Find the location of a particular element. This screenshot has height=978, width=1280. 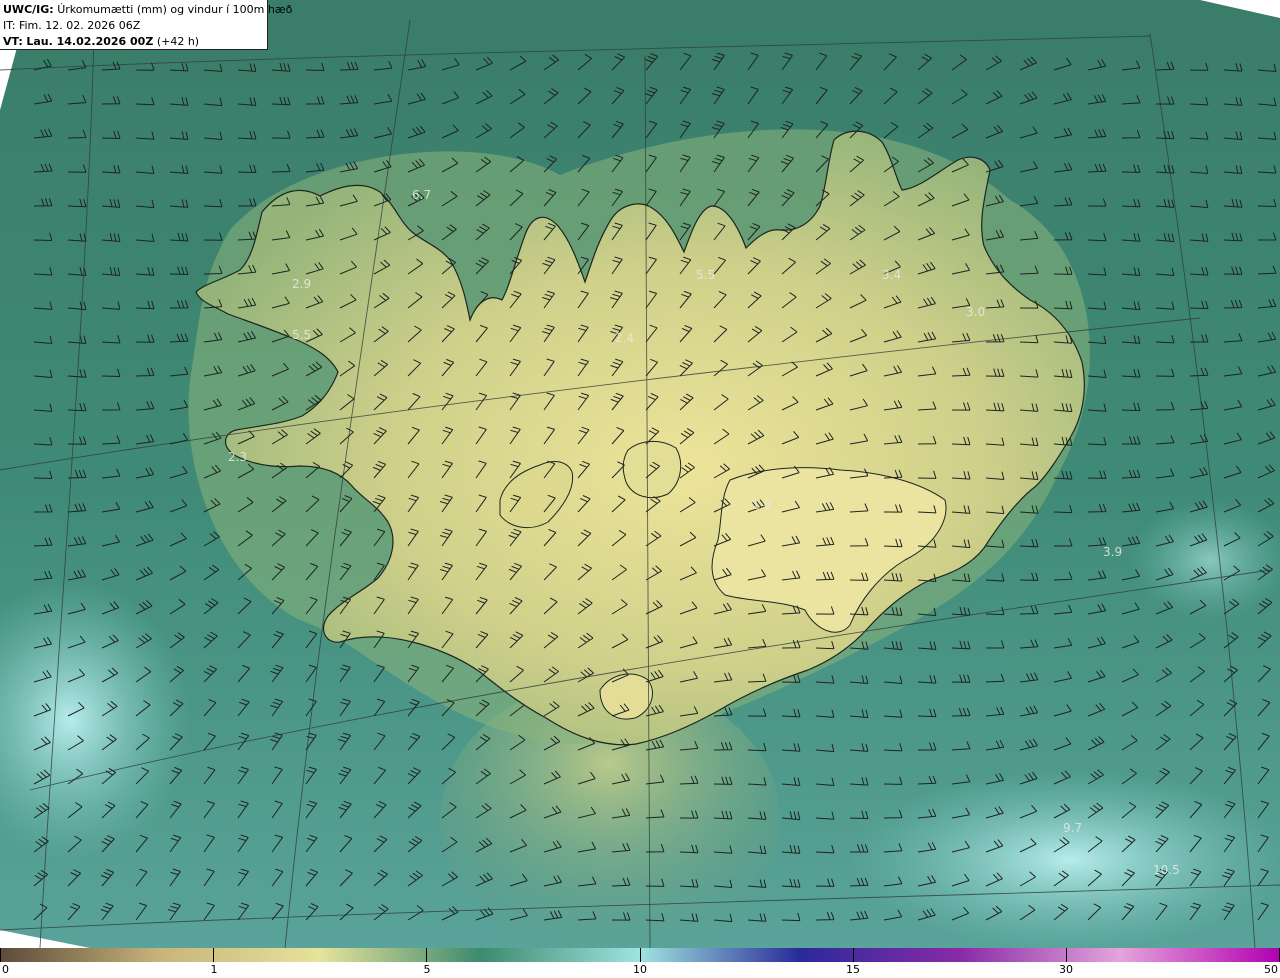

map-value-label: 3.0 is located at coordinates (975, 312).